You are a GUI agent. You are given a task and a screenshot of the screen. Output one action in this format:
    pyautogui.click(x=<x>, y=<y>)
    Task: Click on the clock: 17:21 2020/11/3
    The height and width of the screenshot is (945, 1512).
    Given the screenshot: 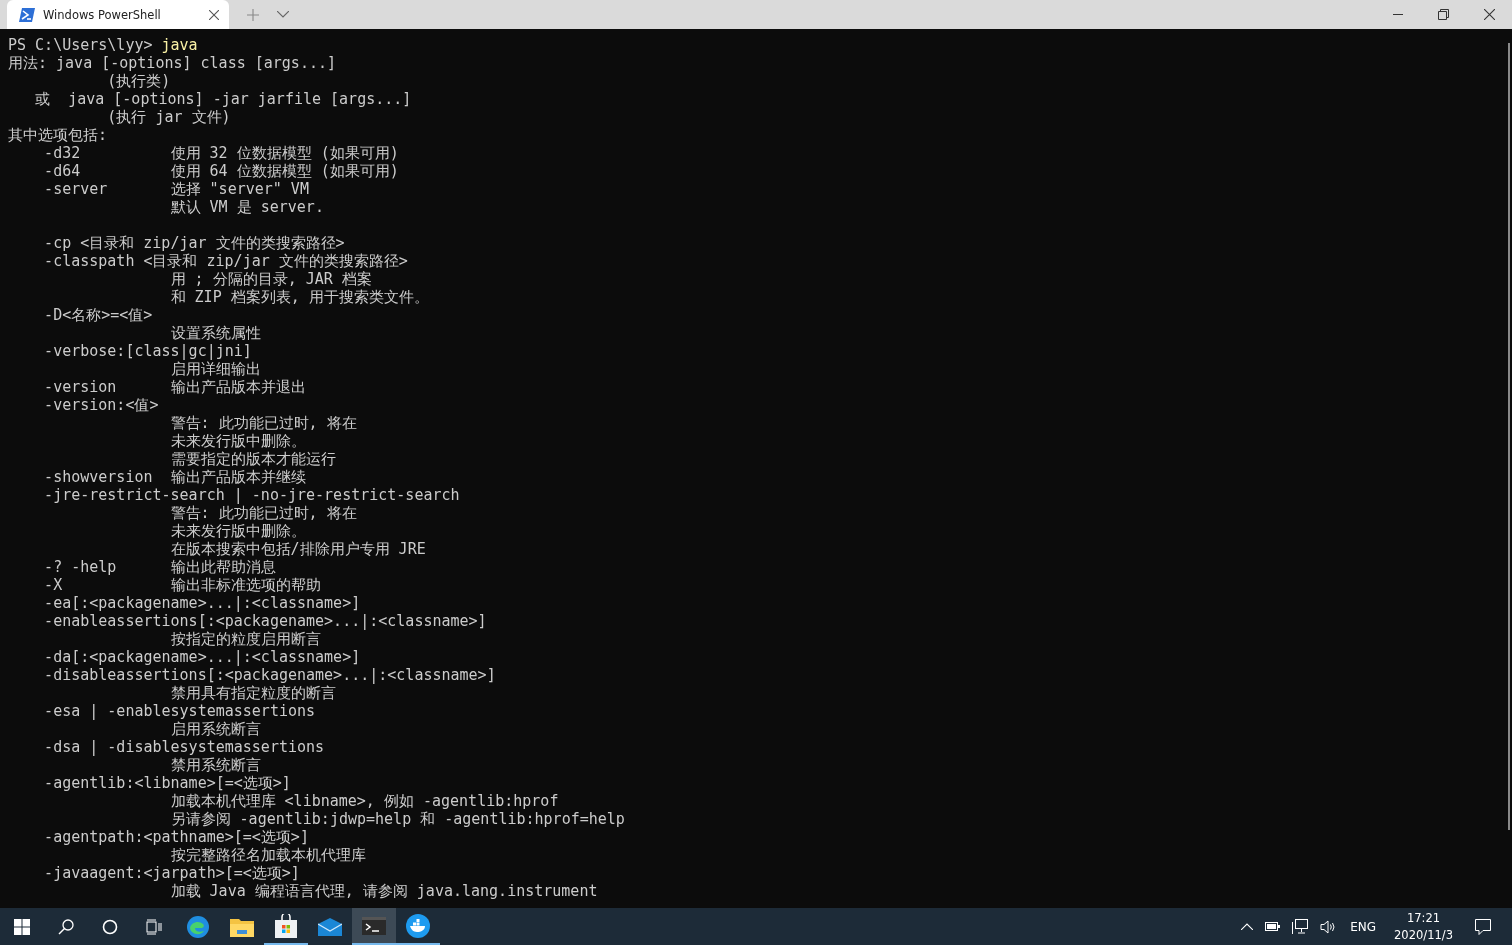 What is the action you would take?
    pyautogui.click(x=1423, y=926)
    